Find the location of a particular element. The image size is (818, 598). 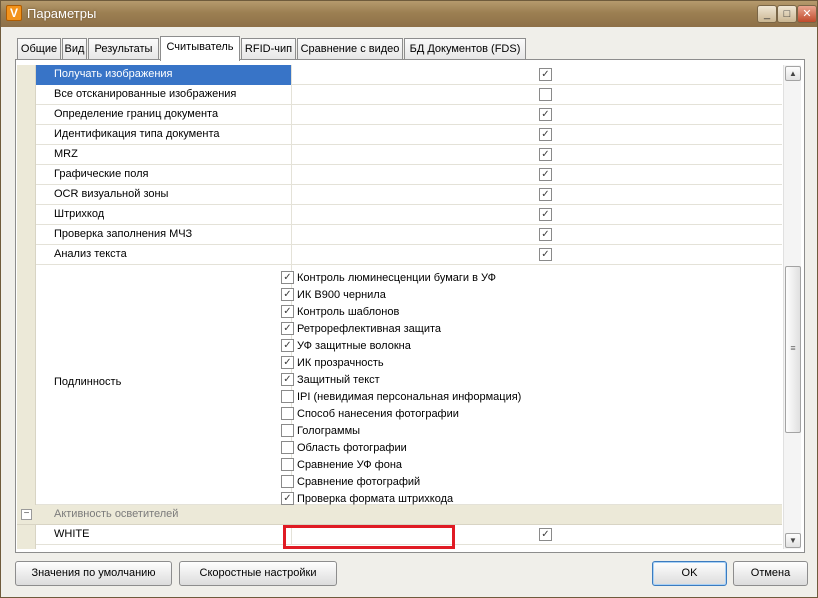

vertical-scrollbar: ▲ ≡ ▼ is located at coordinates (792, 307).